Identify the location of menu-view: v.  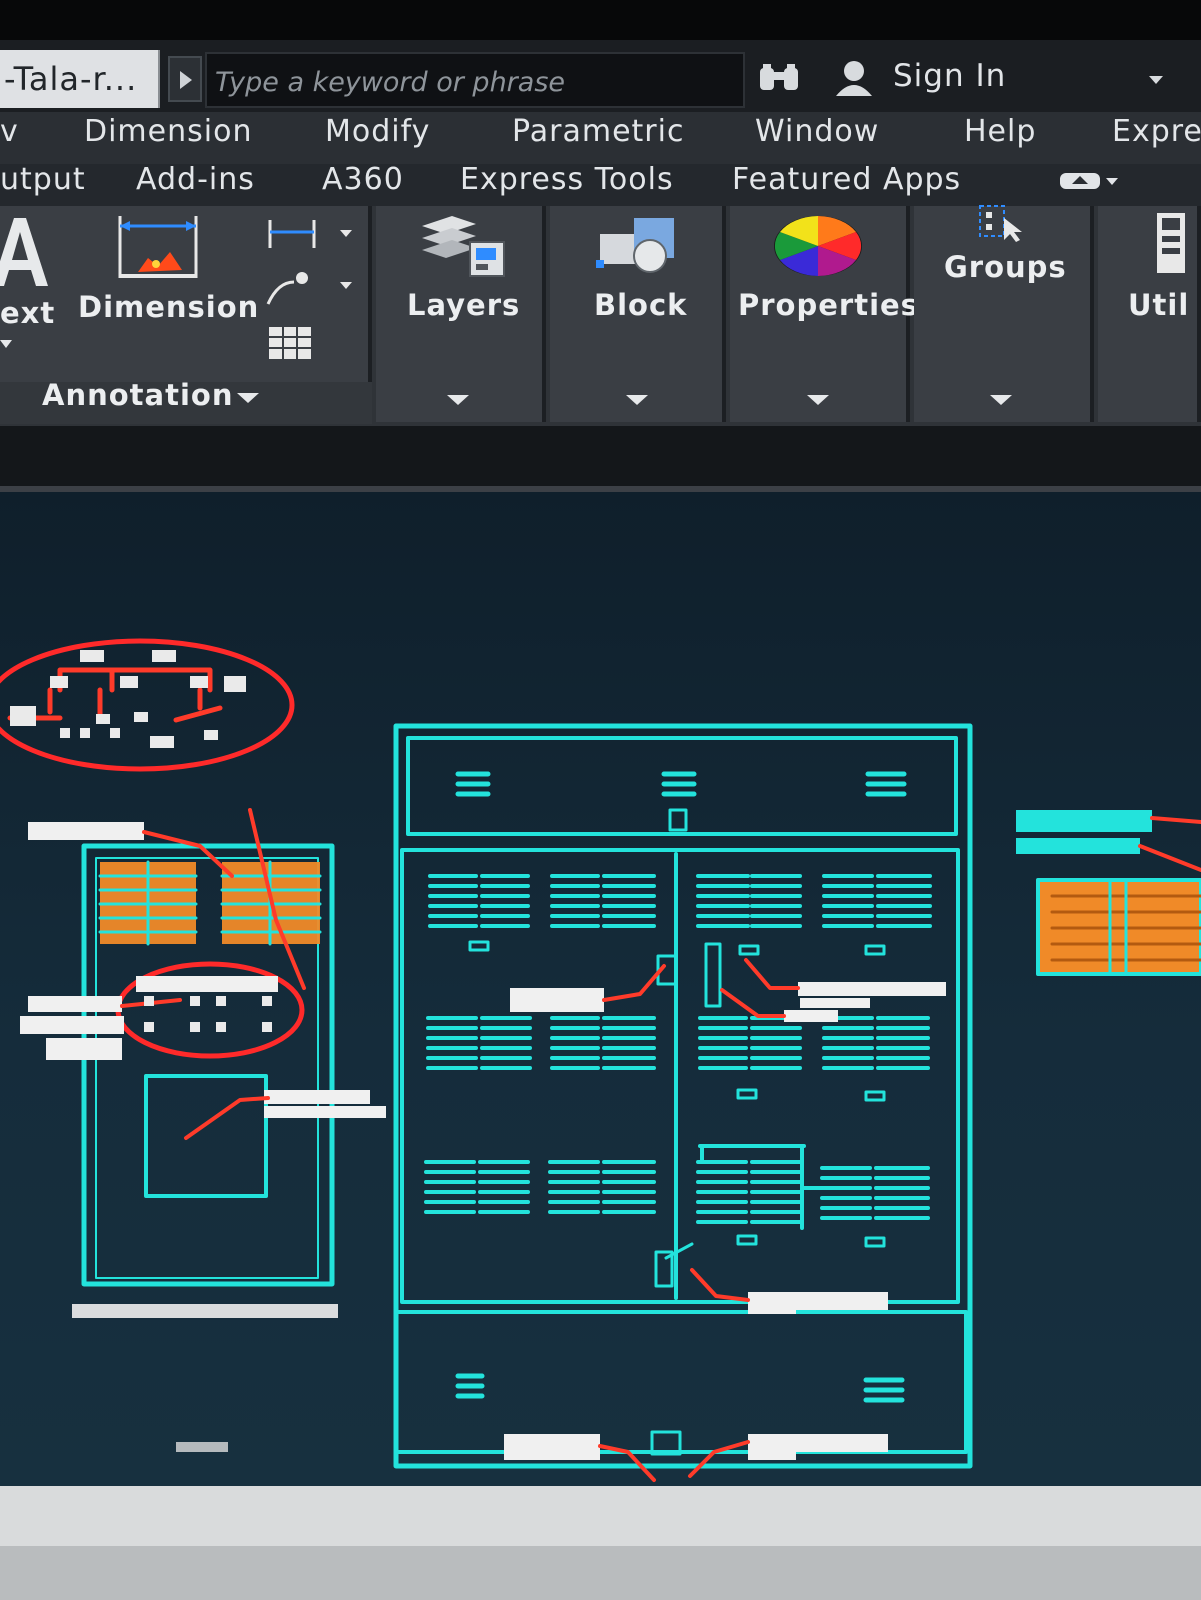
(9, 131).